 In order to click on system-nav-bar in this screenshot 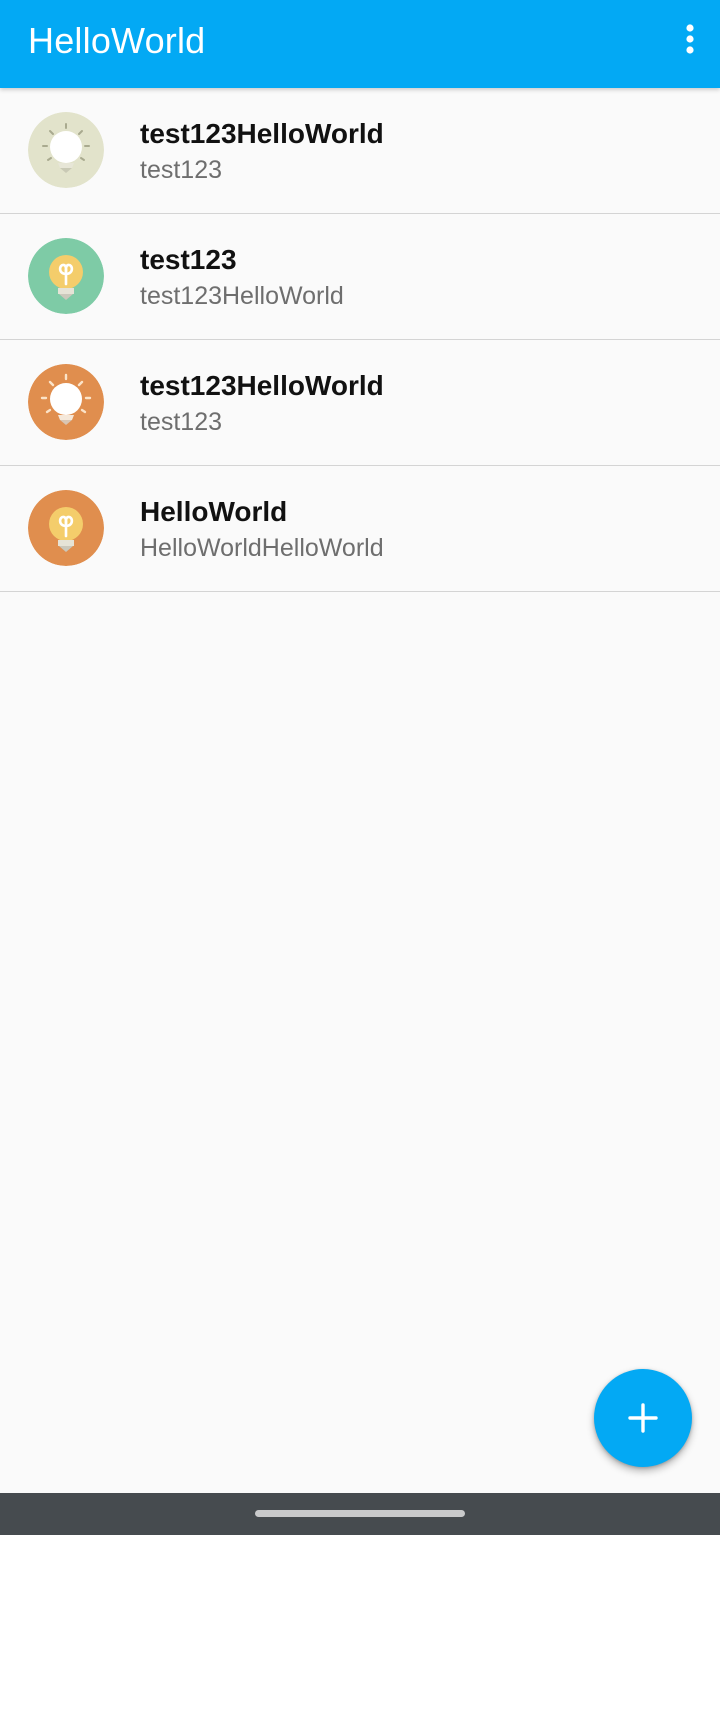, I will do `click(360, 1514)`.